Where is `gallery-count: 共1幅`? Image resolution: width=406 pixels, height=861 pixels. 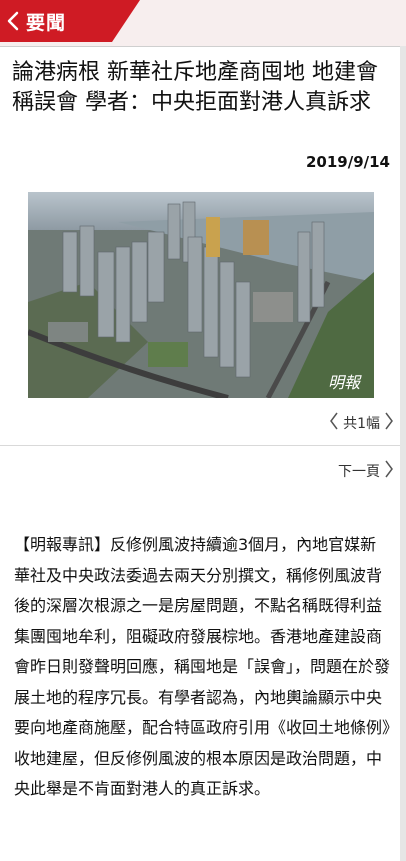 gallery-count: 共1幅 is located at coordinates (361, 423).